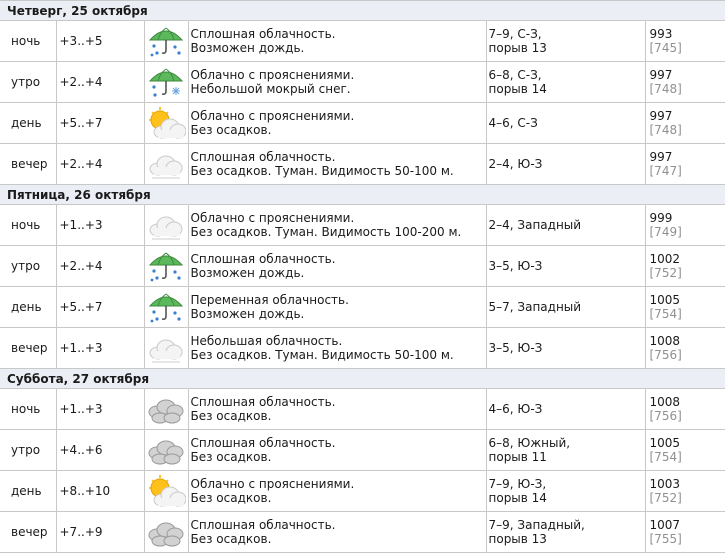  I want to click on temperature: +3..+5, so click(100, 41).